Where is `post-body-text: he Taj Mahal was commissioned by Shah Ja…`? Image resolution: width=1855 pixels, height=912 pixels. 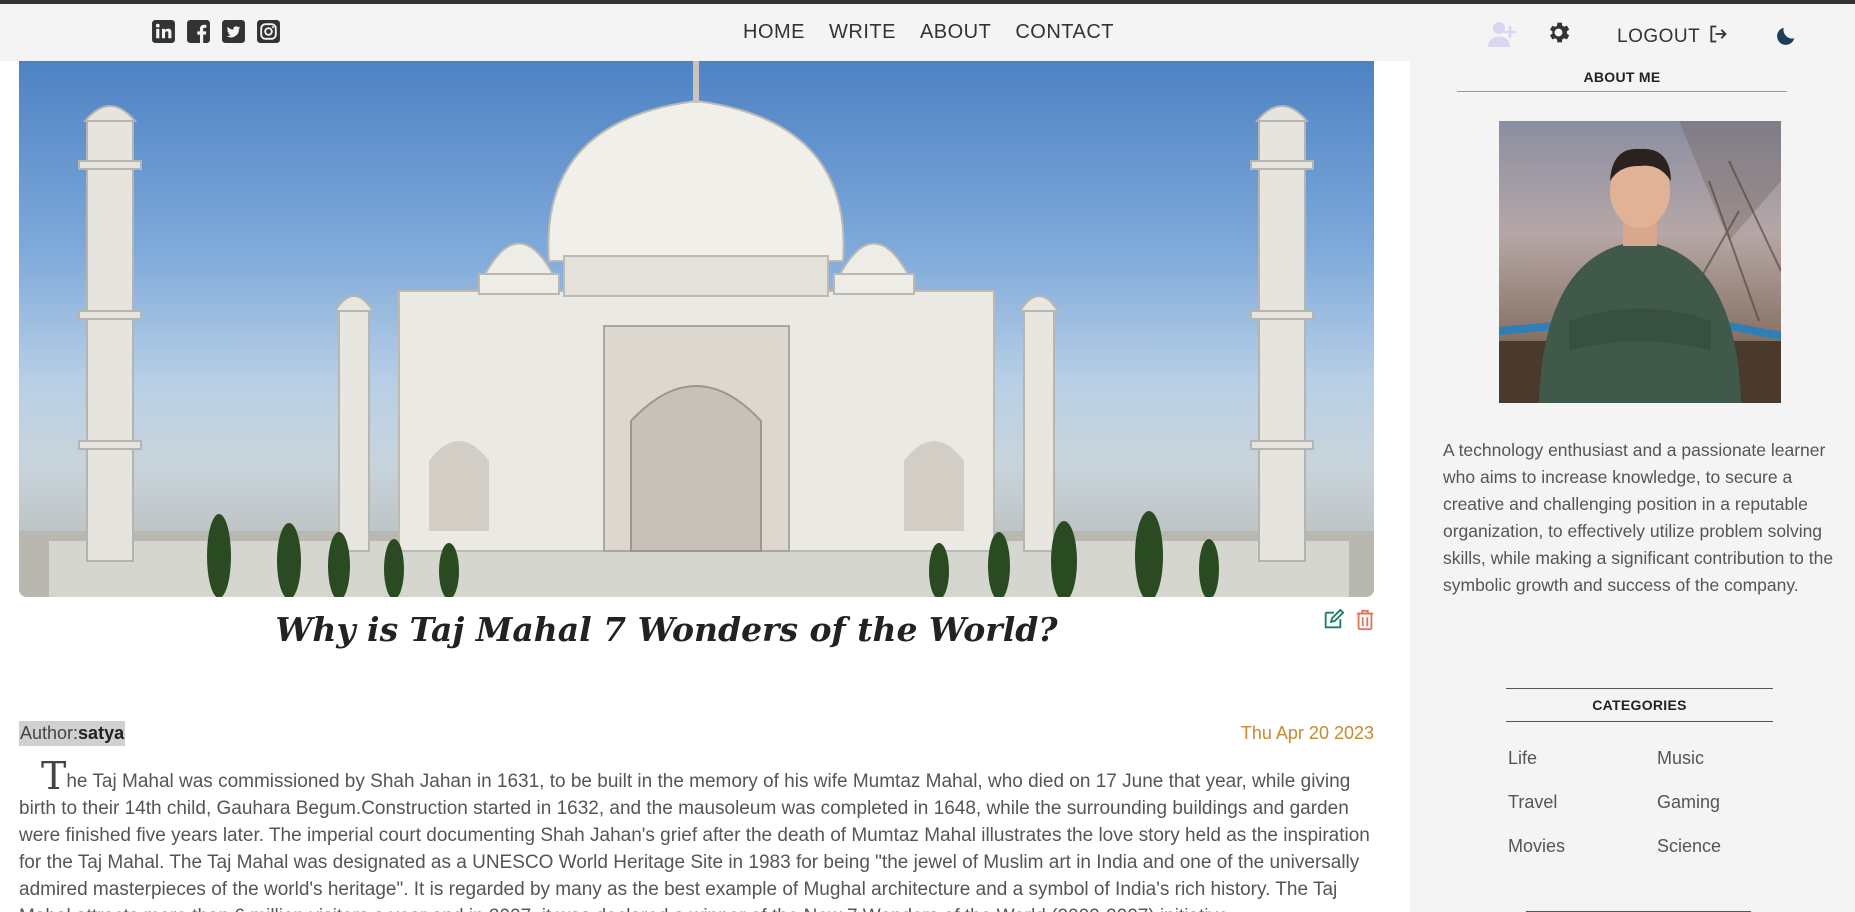 post-body-text: he Taj Mahal was commissioned by Shah Ja… is located at coordinates (694, 841).